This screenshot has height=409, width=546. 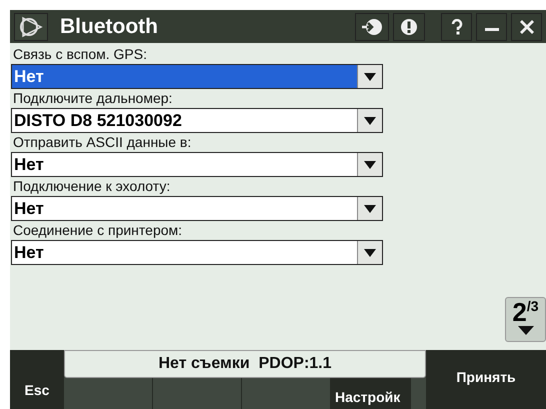 I want to click on close-icon, so click(x=526, y=26).